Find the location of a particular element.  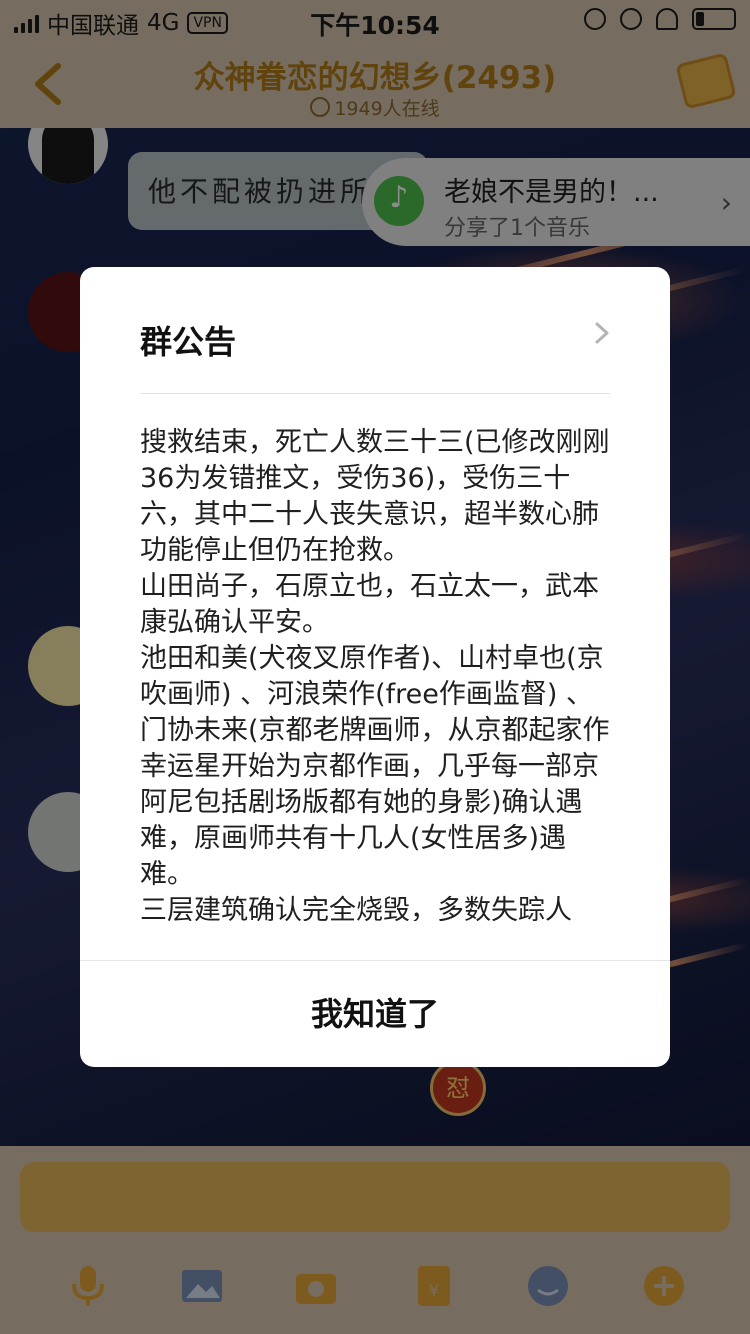

announcement-paragraph: 山田尚子，石原立也，石立太一，武本康弘确认平安。 is located at coordinates (369, 604).